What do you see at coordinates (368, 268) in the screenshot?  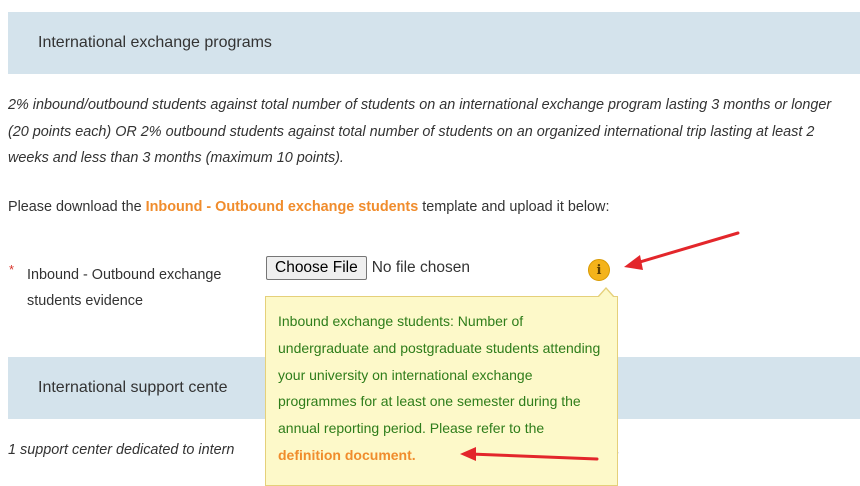 I see `evidence-file-input: Choose File No file chosen` at bounding box center [368, 268].